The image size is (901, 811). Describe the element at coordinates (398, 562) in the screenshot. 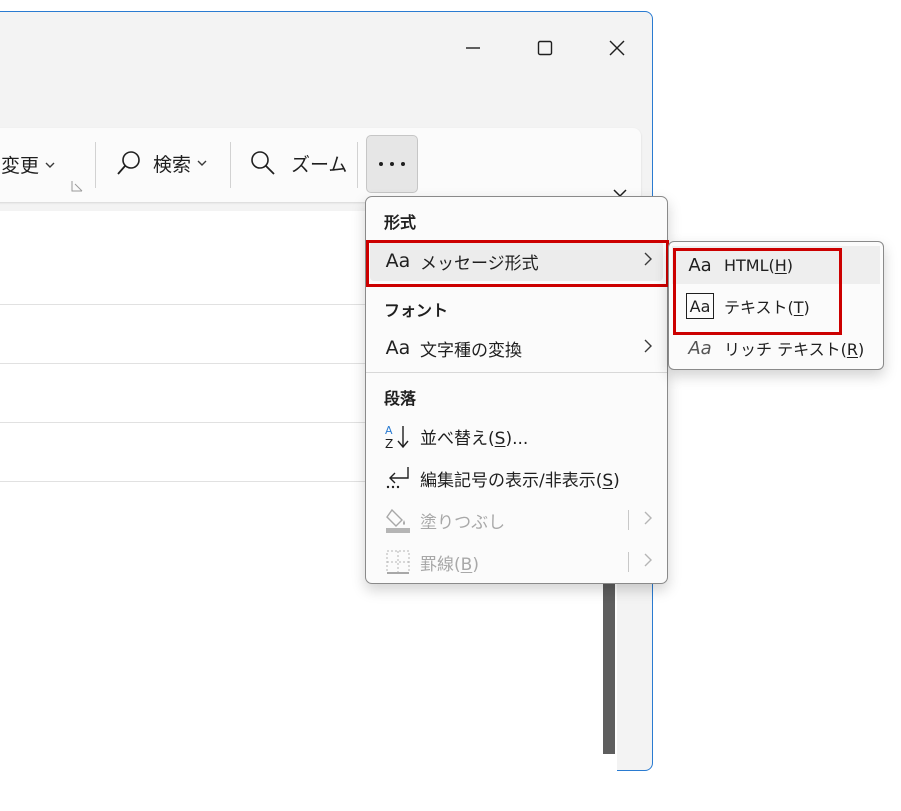

I see `borders-icon` at that location.